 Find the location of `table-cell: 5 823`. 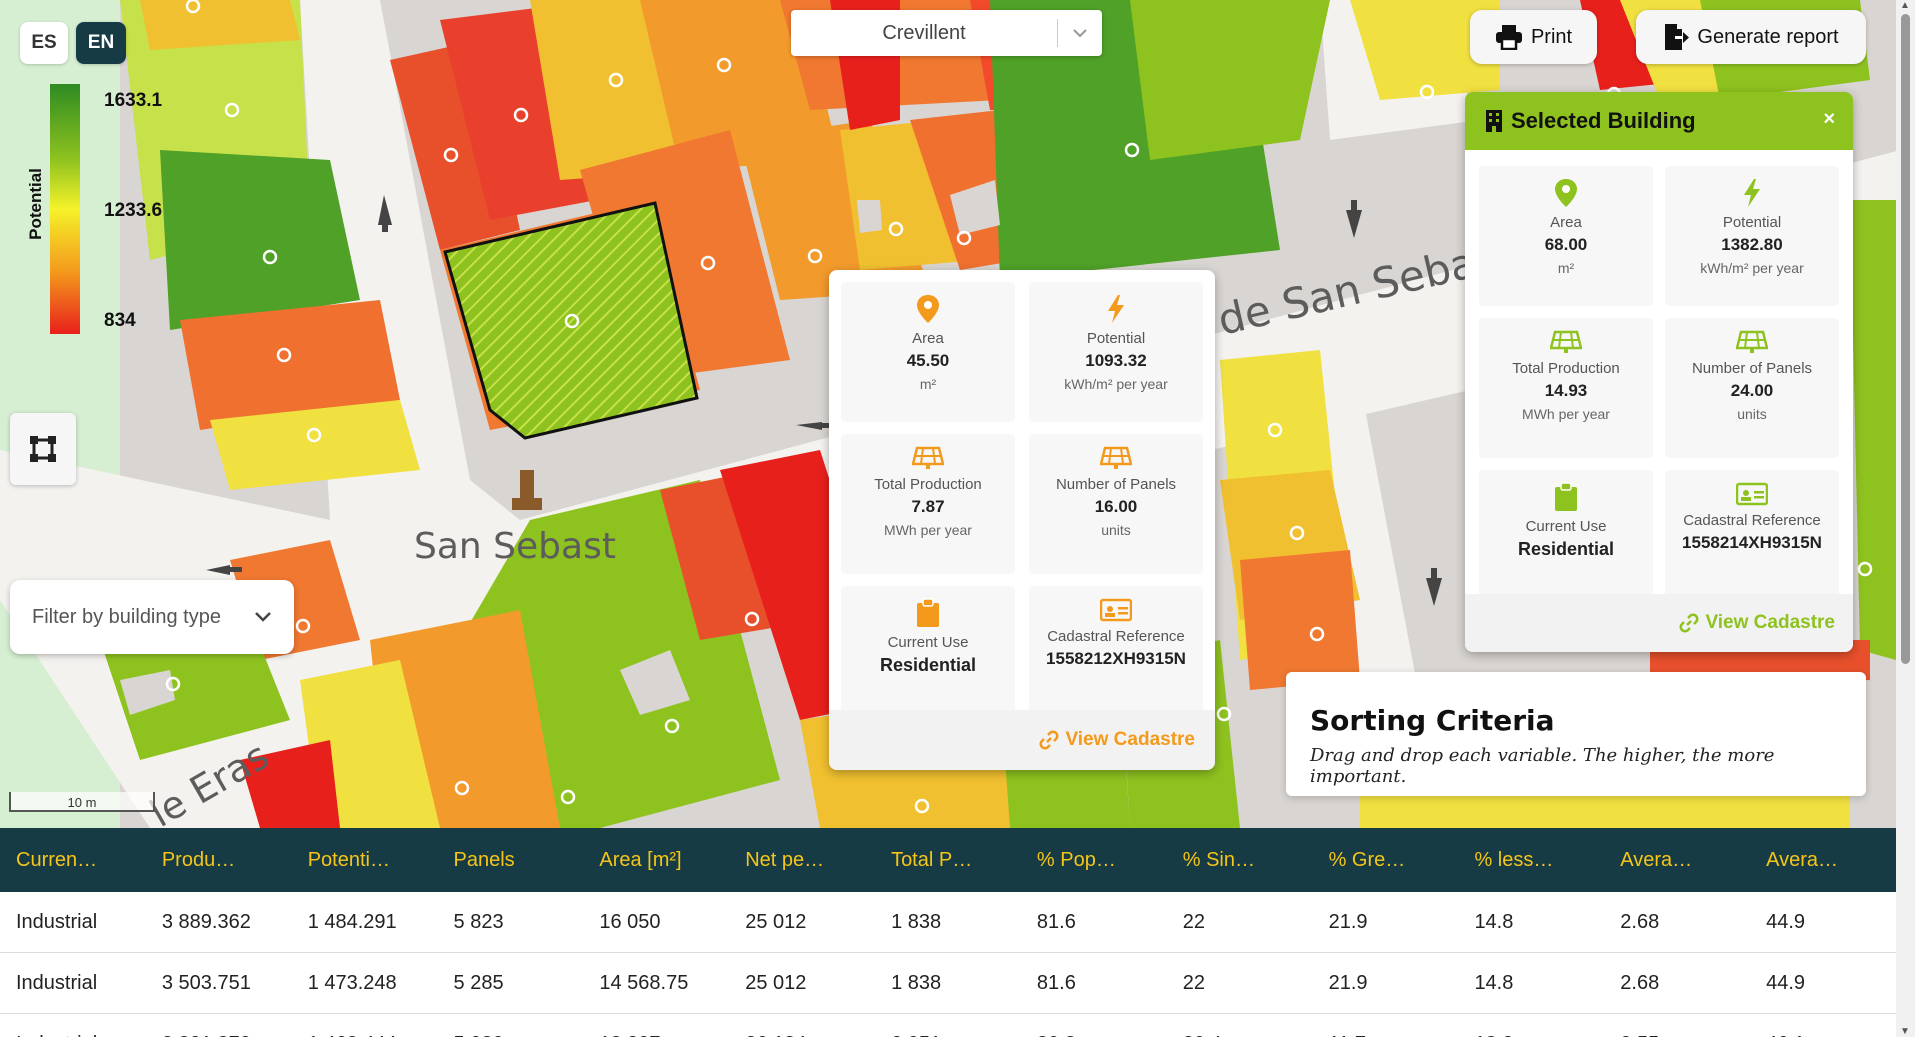

table-cell: 5 823 is located at coordinates (478, 922).